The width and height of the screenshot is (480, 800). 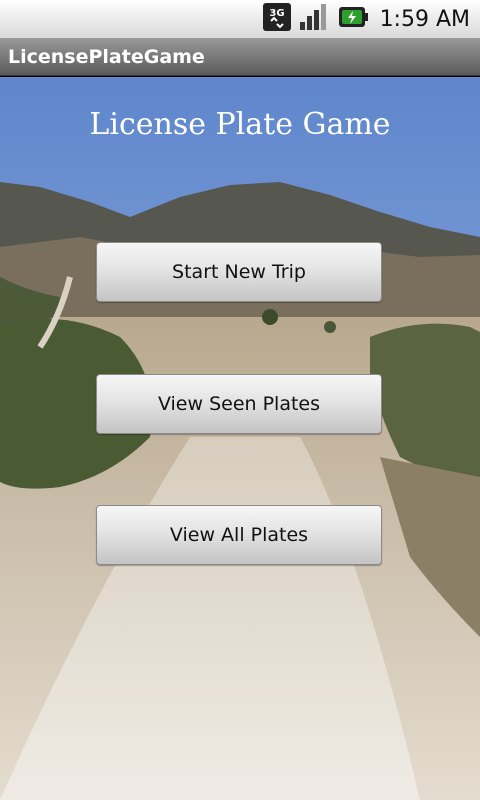 What do you see at coordinates (240, 124) in the screenshot?
I see `app-headline: License Plate Game` at bounding box center [240, 124].